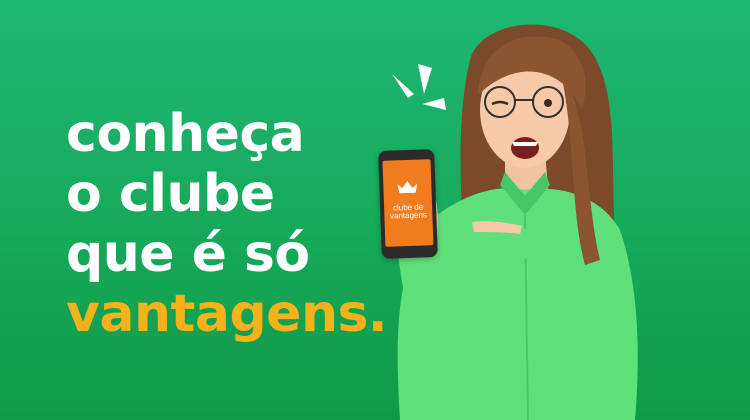  What do you see at coordinates (407, 187) in the screenshot?
I see `crown-icon` at bounding box center [407, 187].